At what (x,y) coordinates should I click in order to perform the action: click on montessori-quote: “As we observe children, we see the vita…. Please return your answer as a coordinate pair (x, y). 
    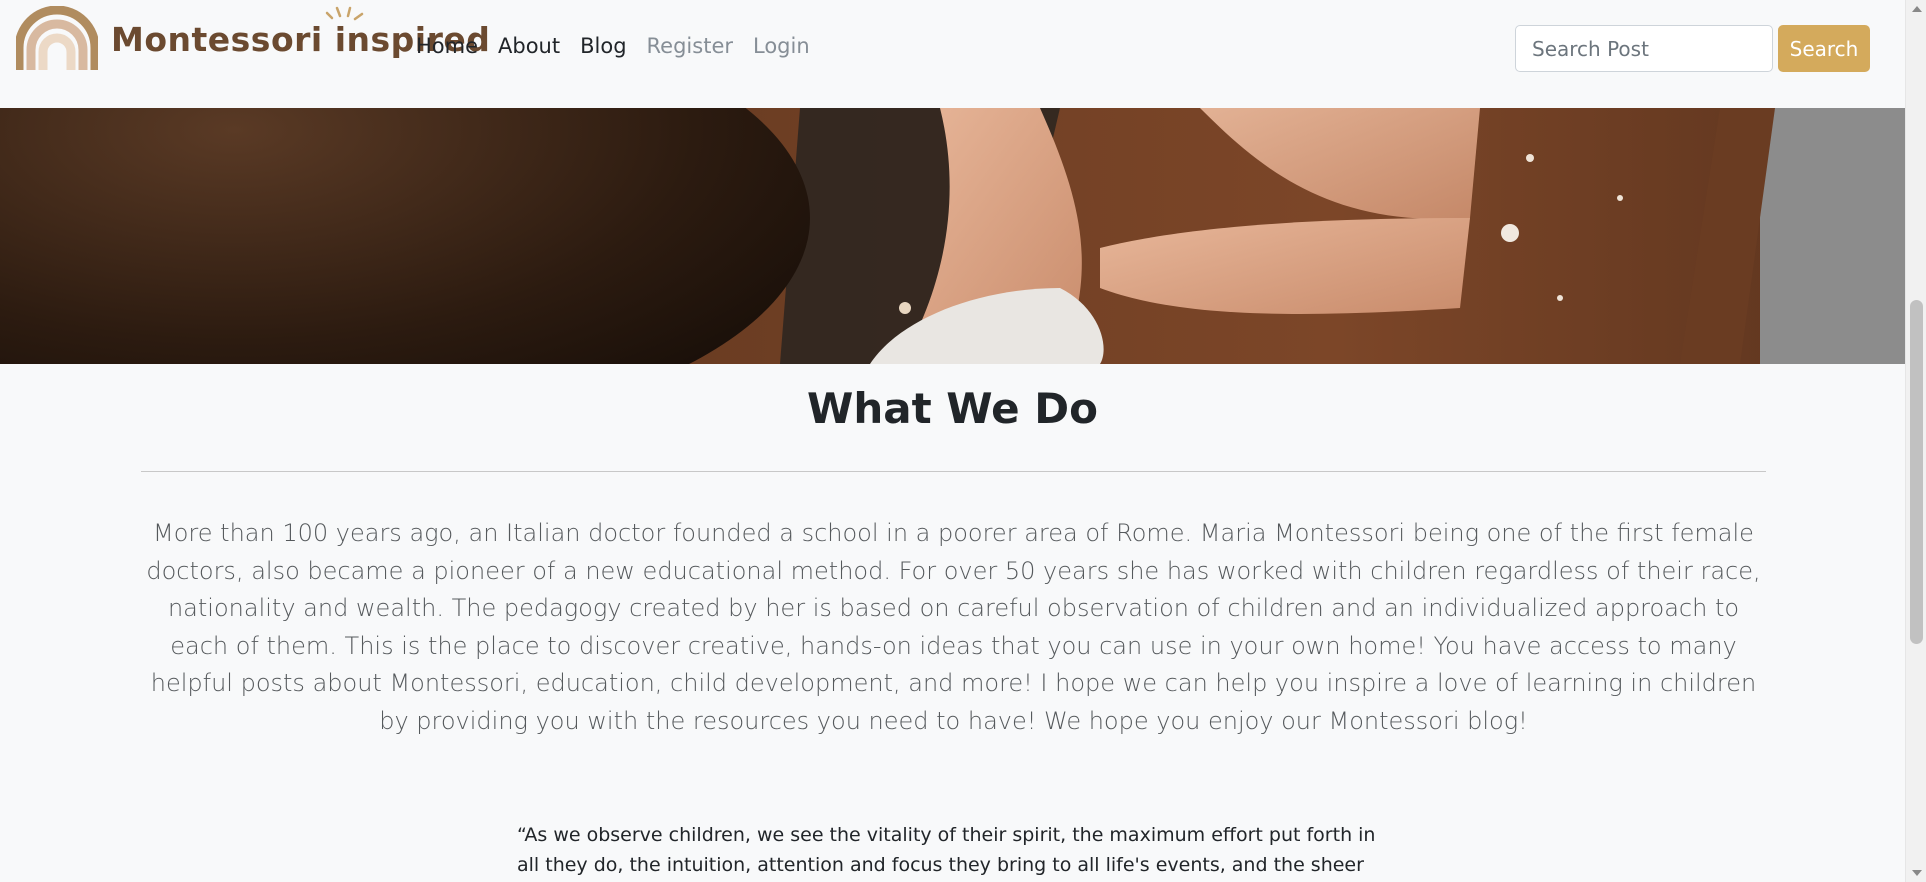
    Looking at the image, I should click on (946, 850).